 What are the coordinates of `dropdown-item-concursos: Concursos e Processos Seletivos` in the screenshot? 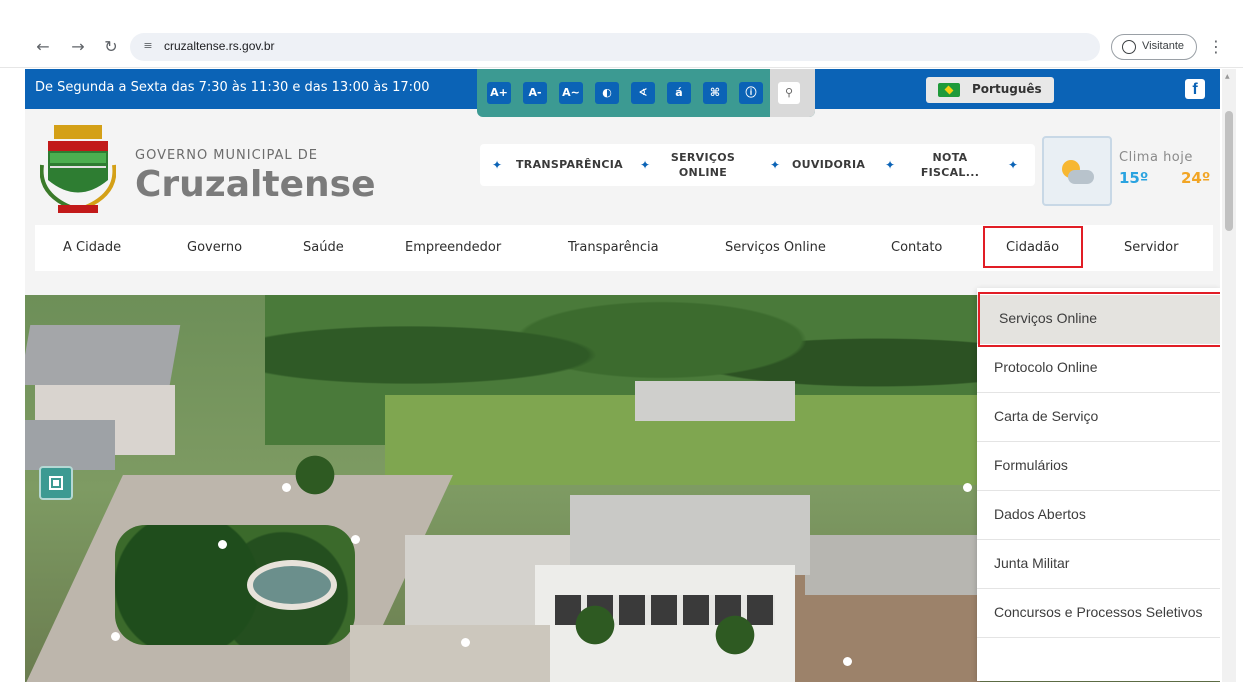 It's located at (1098, 613).